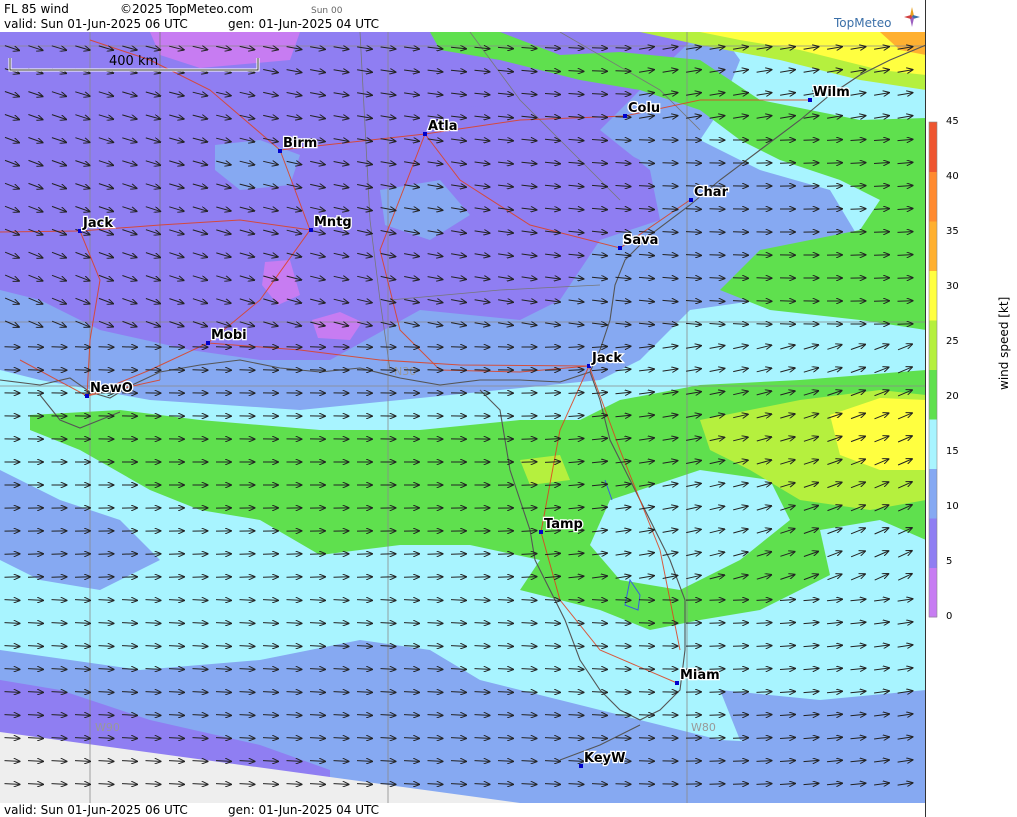 The height and width of the screenshot is (817, 1017). What do you see at coordinates (107, 727) in the screenshot?
I see `w90-label: W90` at bounding box center [107, 727].